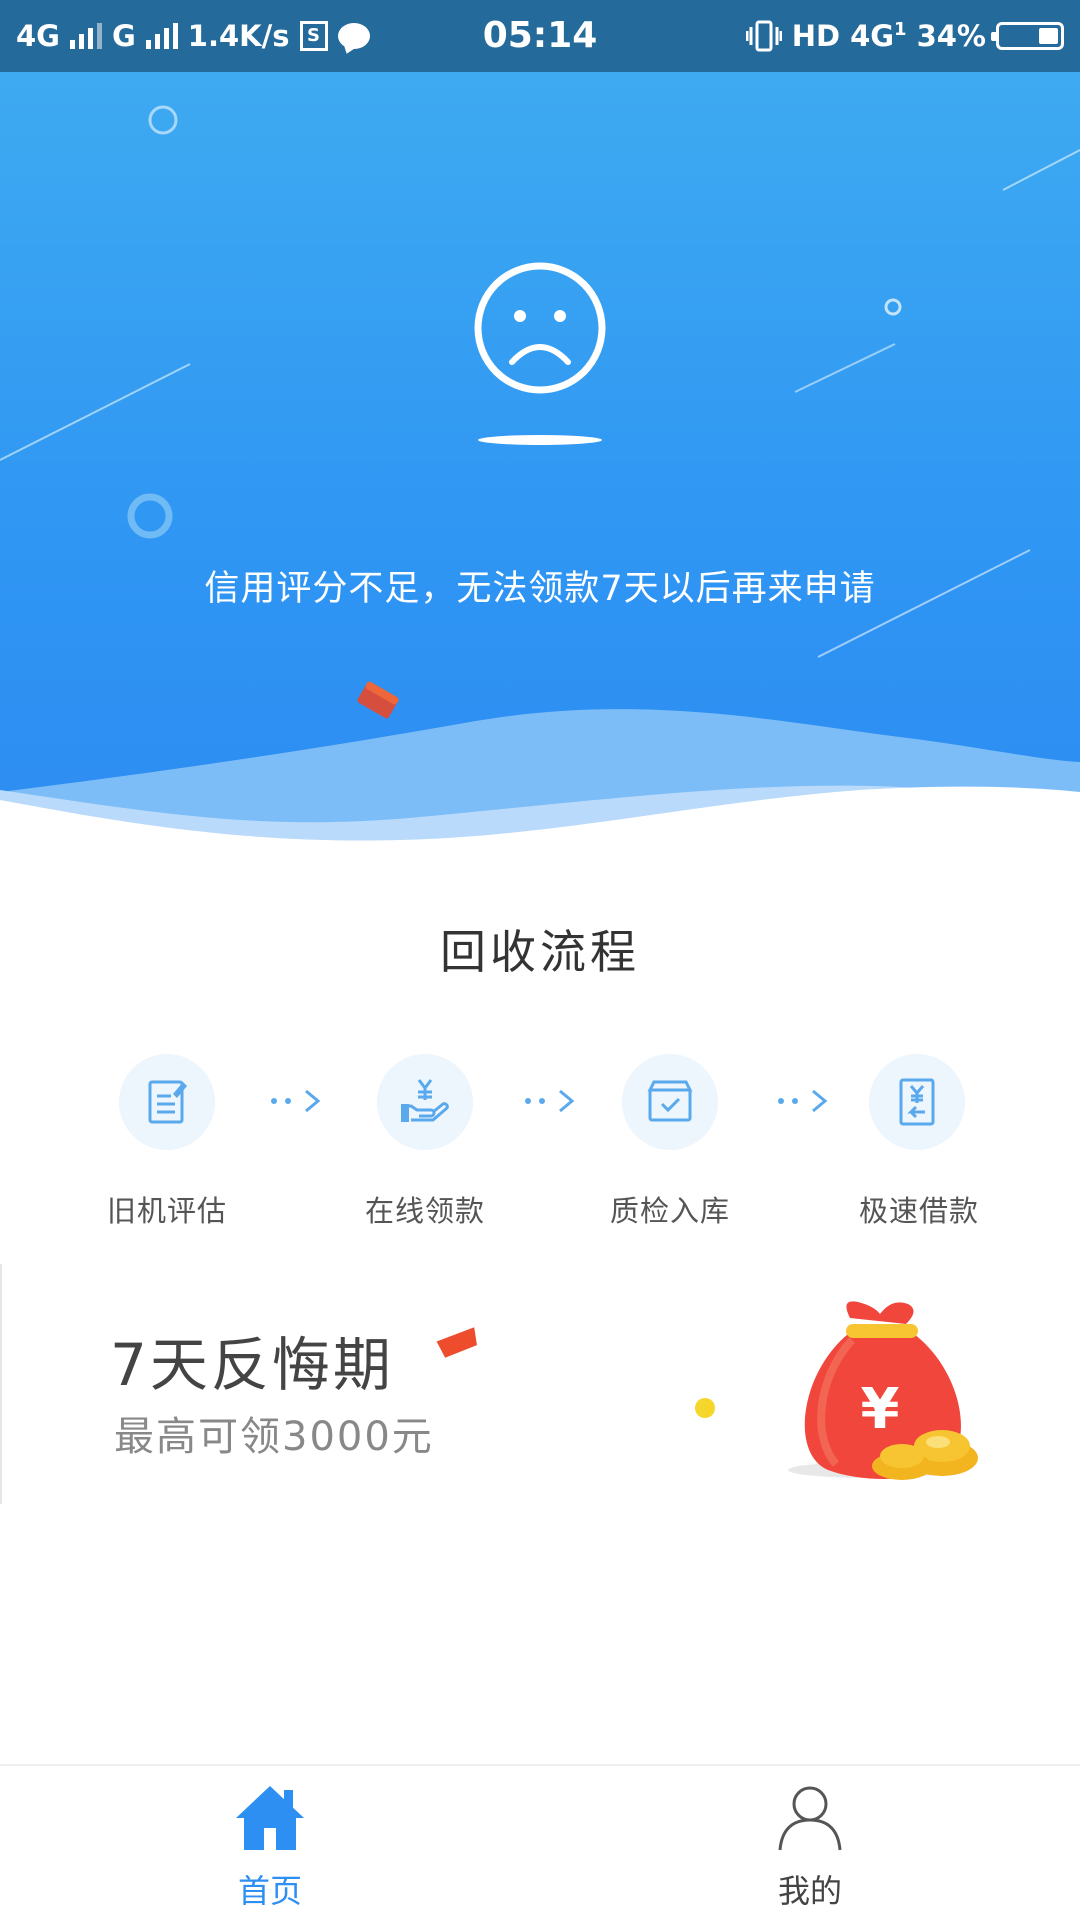  I want to click on yuan-return-icon, so click(917, 1102).